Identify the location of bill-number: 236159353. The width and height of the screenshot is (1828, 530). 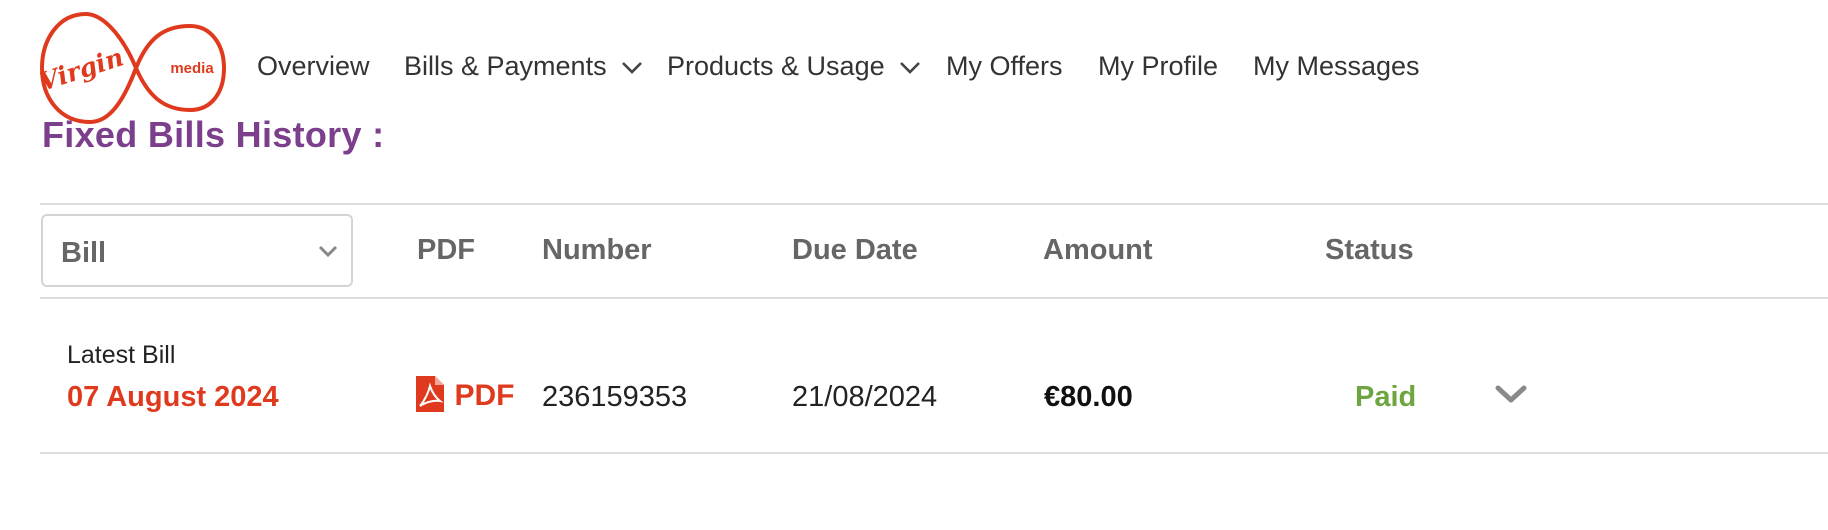
(615, 397).